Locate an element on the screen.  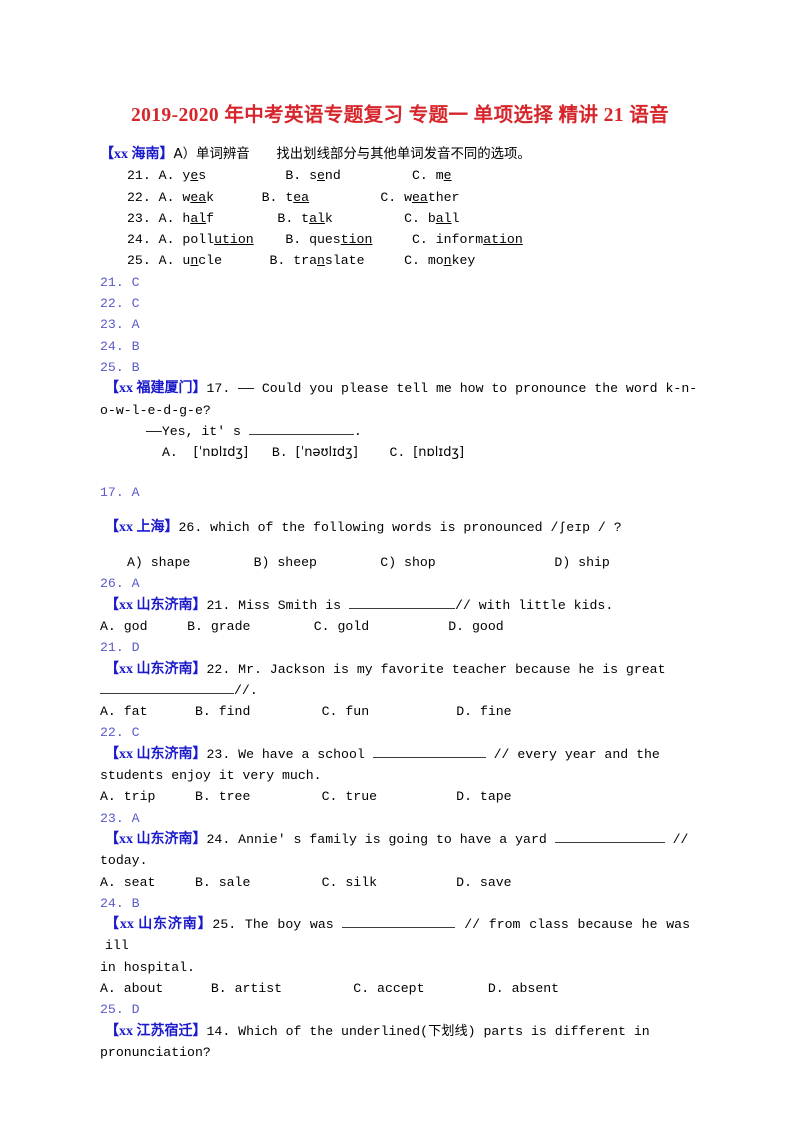
fujian-answer-prompt: ——Yes, it' s . is located at coordinates (400, 431).